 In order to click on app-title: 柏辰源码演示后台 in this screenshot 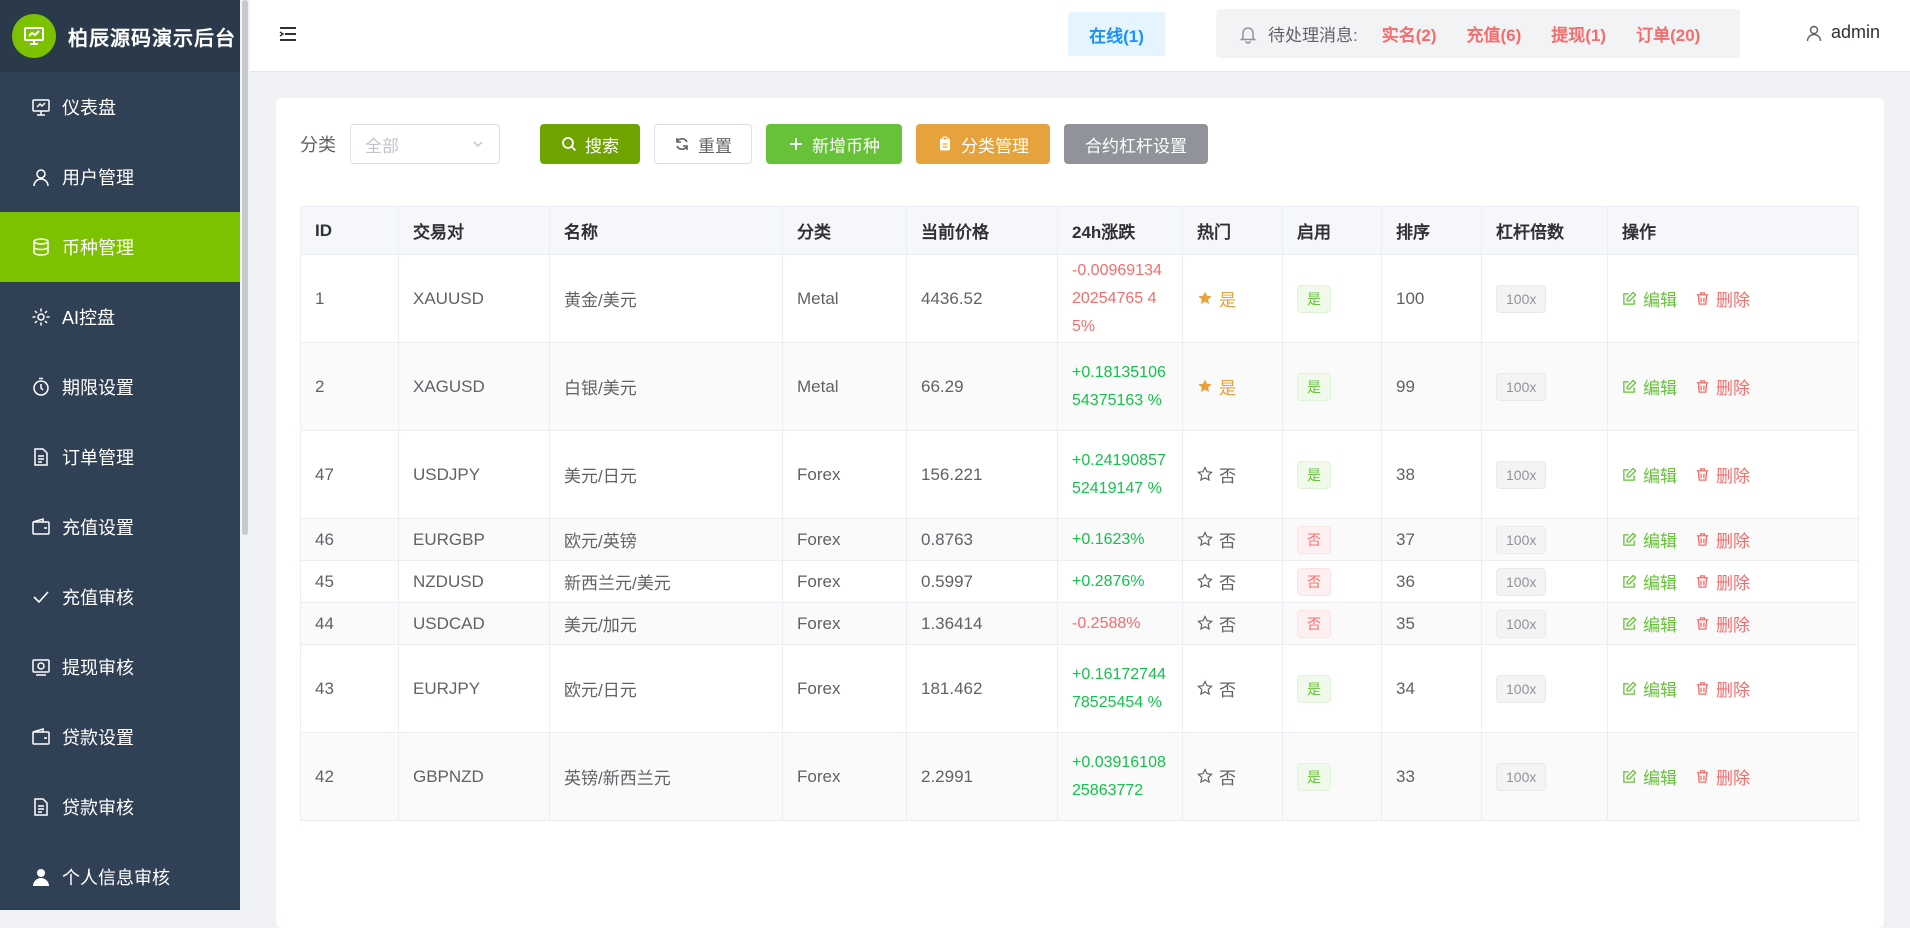, I will do `click(152, 38)`.